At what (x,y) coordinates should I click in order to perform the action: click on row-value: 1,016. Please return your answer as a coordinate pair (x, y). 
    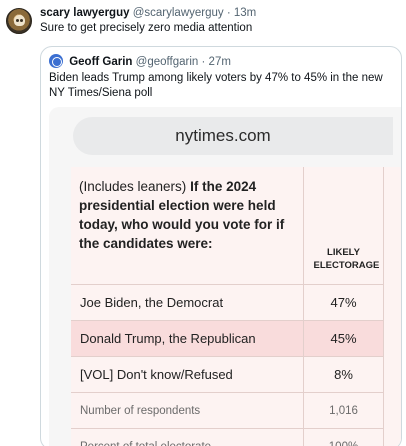
    Looking at the image, I should click on (343, 411).